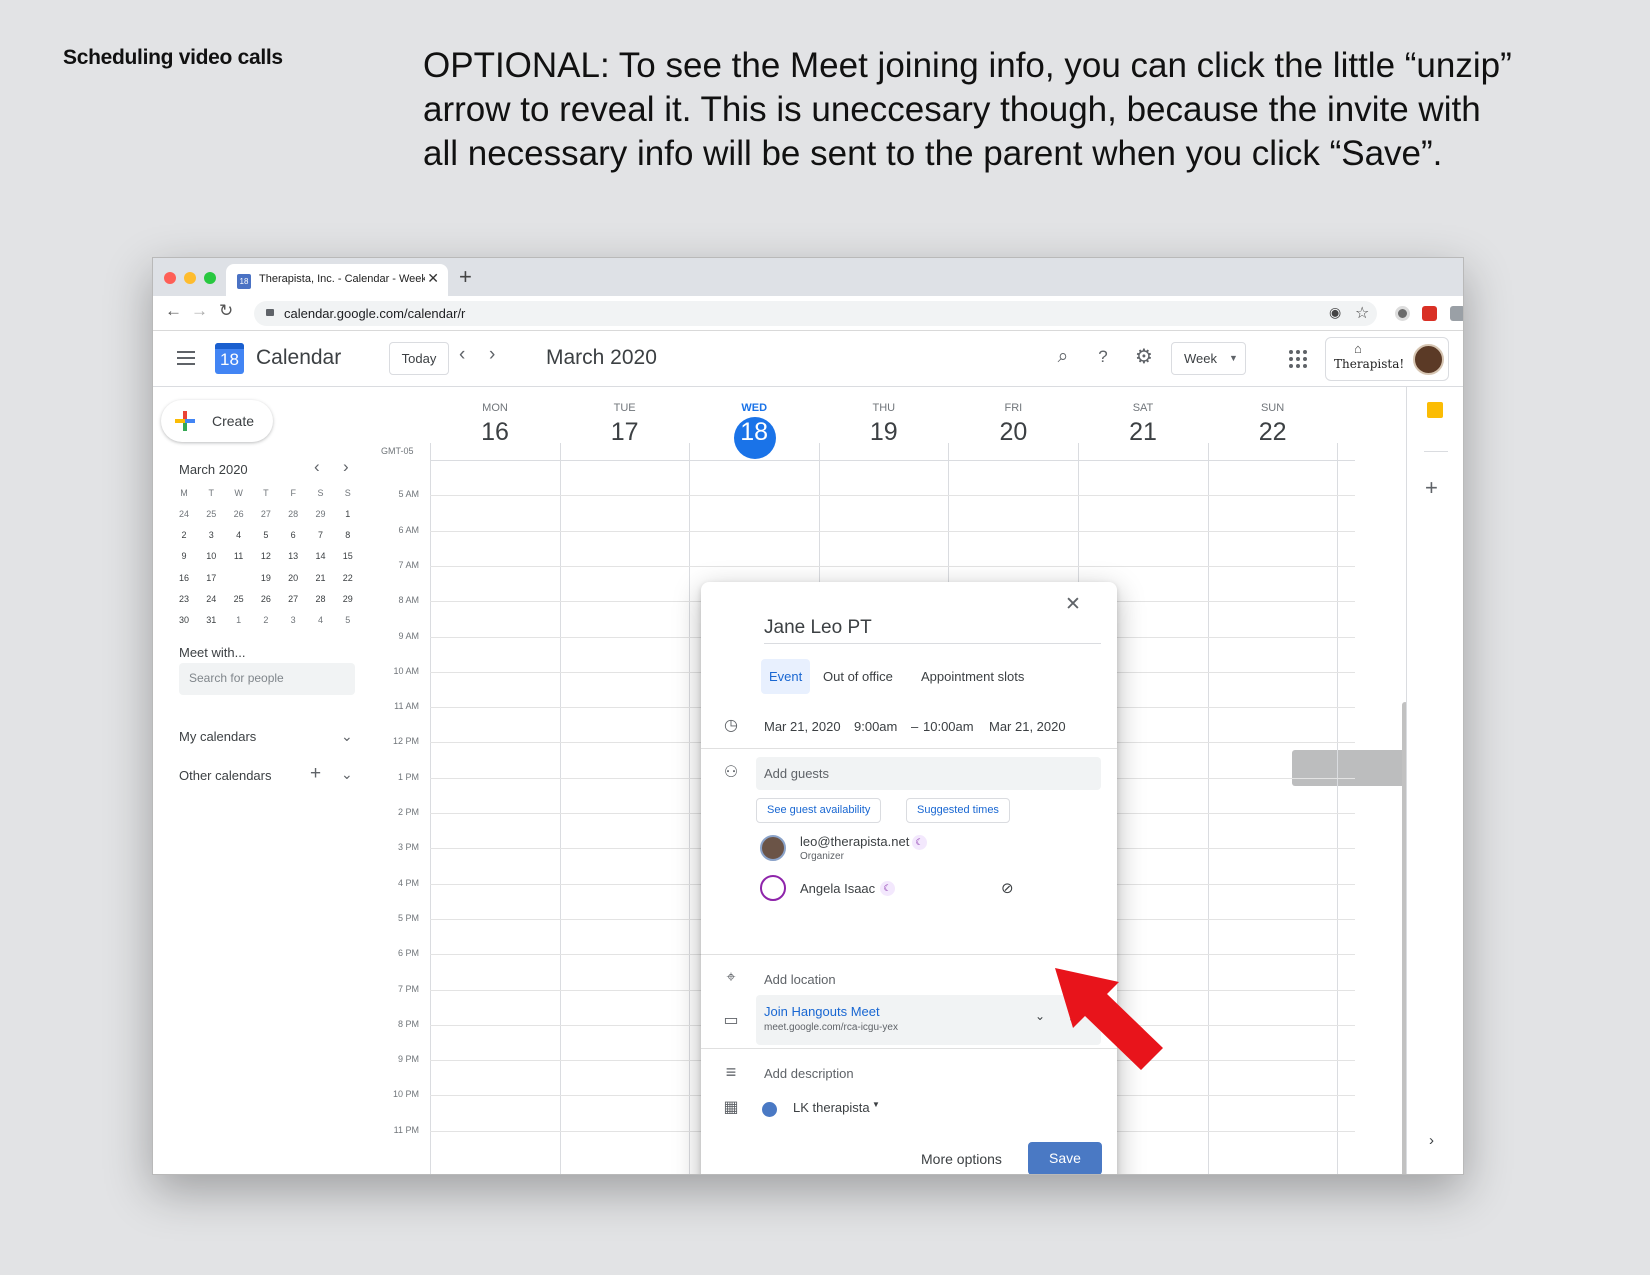  I want to click on more-options-button: More options, so click(961, 1159).